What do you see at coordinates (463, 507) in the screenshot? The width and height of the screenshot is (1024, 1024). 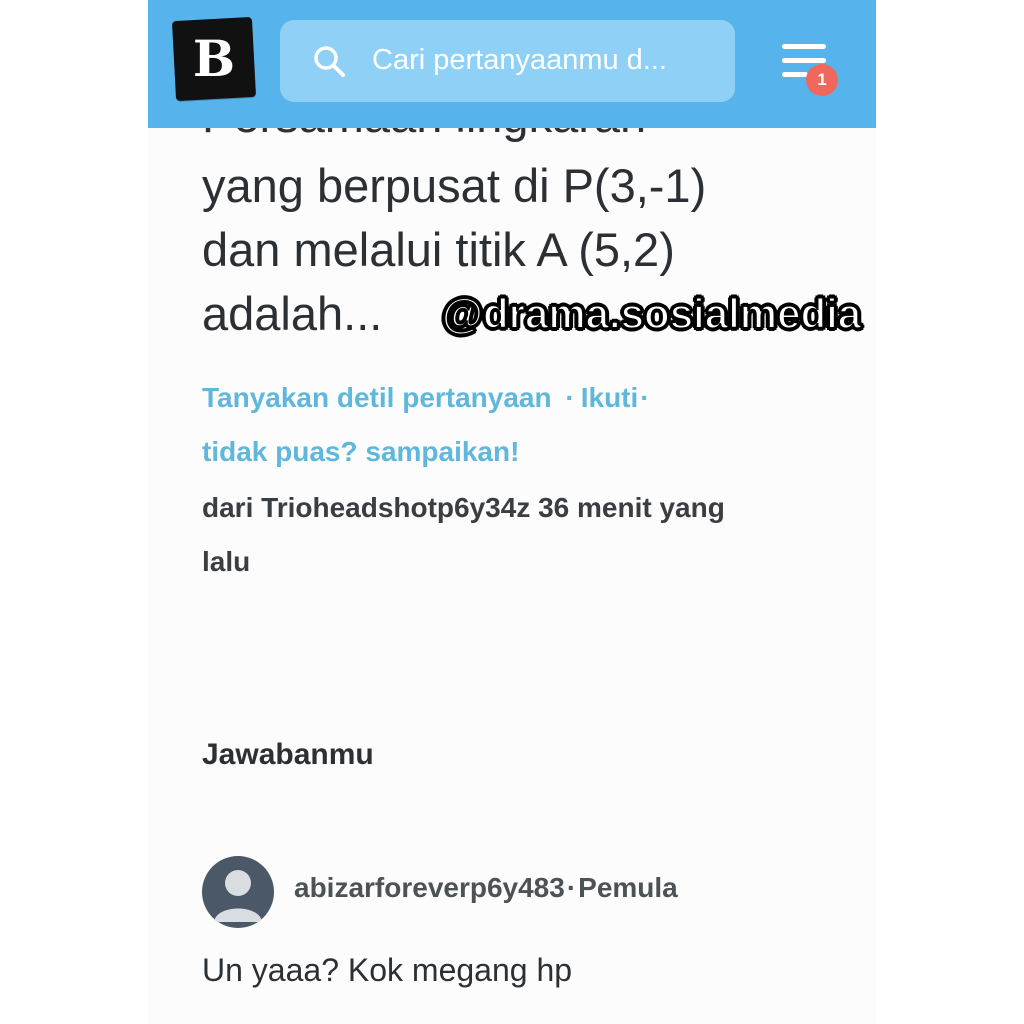 I see `question-meta: dari Trioheadshotp6y34z 36 menit yang` at bounding box center [463, 507].